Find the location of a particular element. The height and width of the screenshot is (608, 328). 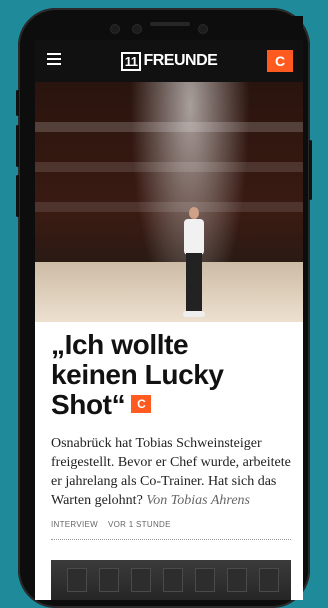

next-article-image is located at coordinates (171, 580).